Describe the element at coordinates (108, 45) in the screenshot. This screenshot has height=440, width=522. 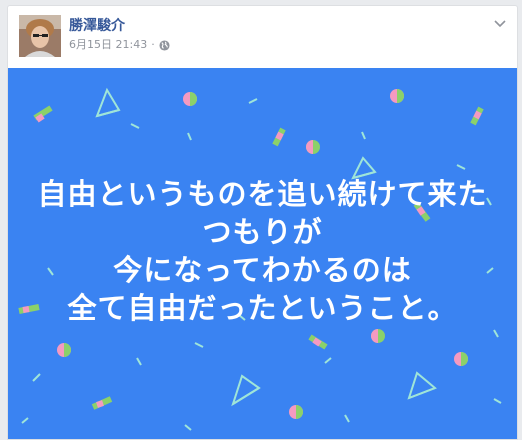
I see `post-timestamp: 6月15日 21:43` at that location.